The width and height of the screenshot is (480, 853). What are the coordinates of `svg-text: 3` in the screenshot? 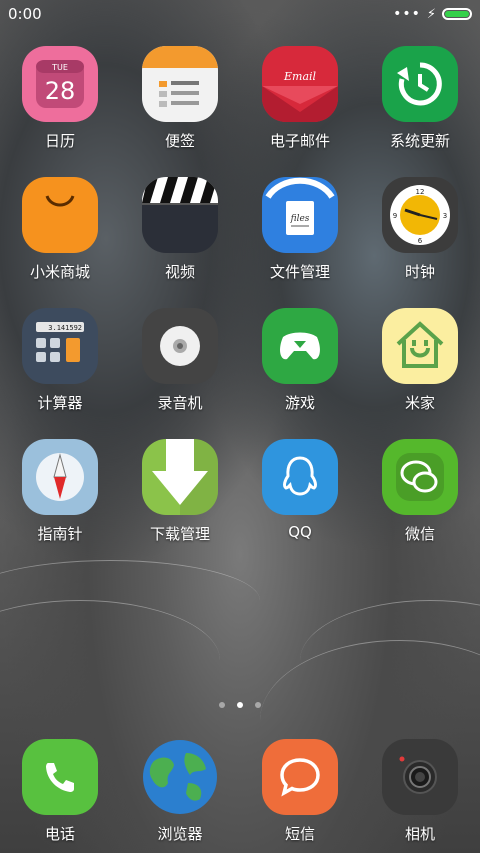 It's located at (445, 216).